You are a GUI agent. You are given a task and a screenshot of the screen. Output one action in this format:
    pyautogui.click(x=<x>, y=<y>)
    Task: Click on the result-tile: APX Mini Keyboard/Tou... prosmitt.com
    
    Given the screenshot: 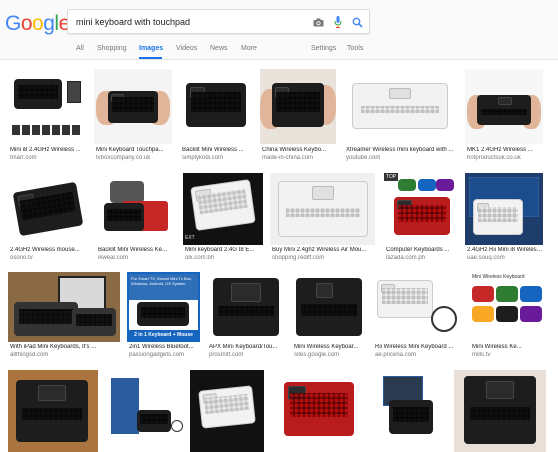 What is the action you would take?
    pyautogui.click(x=246, y=317)
    